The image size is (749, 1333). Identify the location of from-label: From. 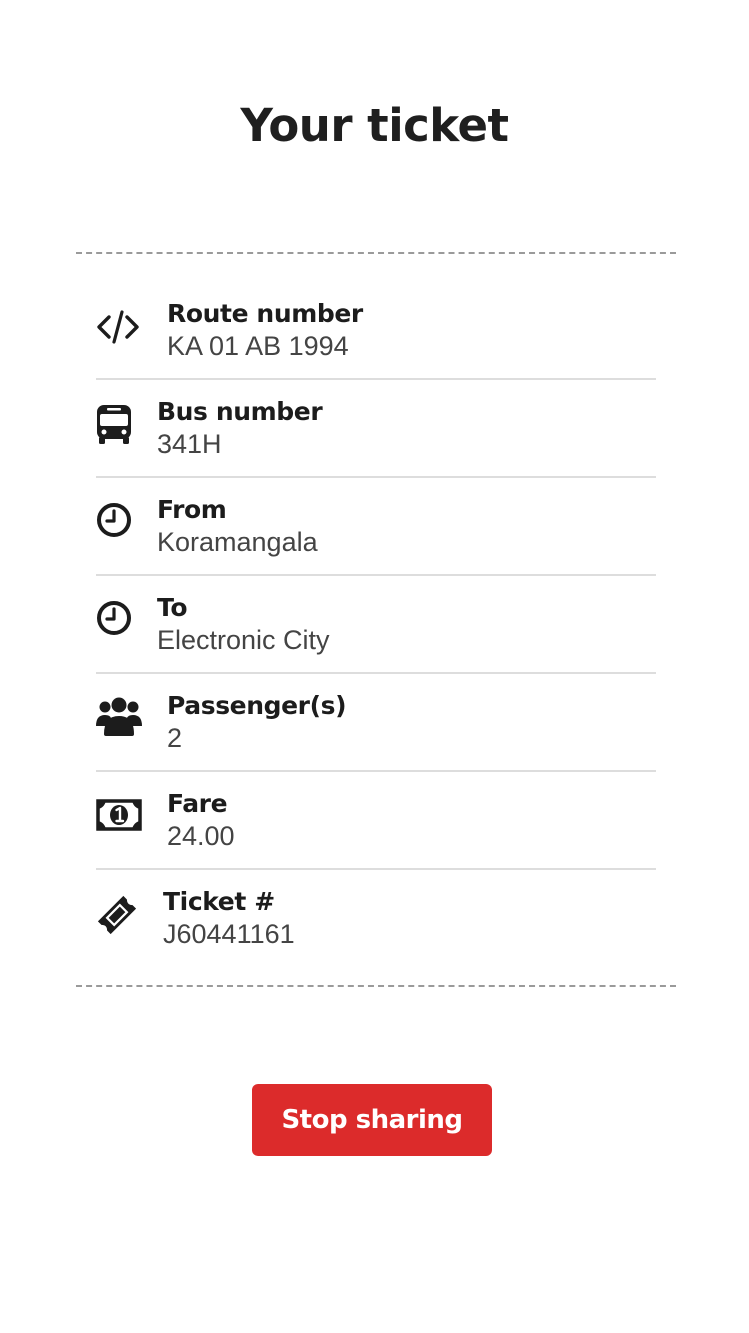
(192, 509).